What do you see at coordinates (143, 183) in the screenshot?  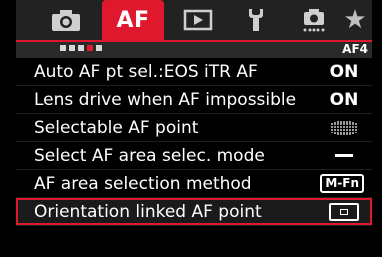 I see `menu-item-label: AF area selection method` at bounding box center [143, 183].